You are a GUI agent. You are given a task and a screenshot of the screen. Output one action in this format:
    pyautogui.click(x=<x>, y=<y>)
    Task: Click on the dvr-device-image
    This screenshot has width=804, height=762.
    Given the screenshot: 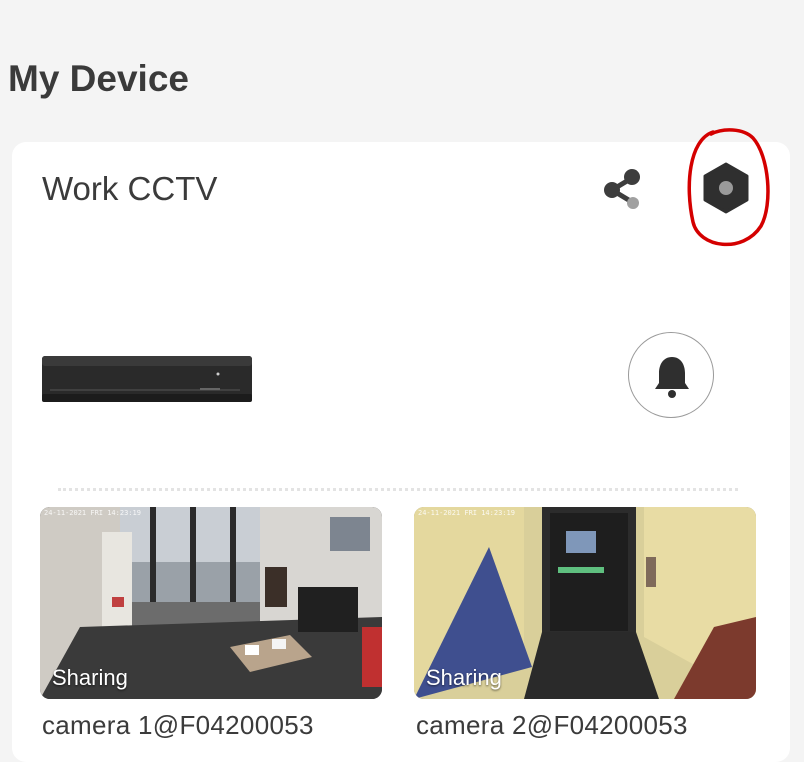 What is the action you would take?
    pyautogui.click(x=147, y=379)
    